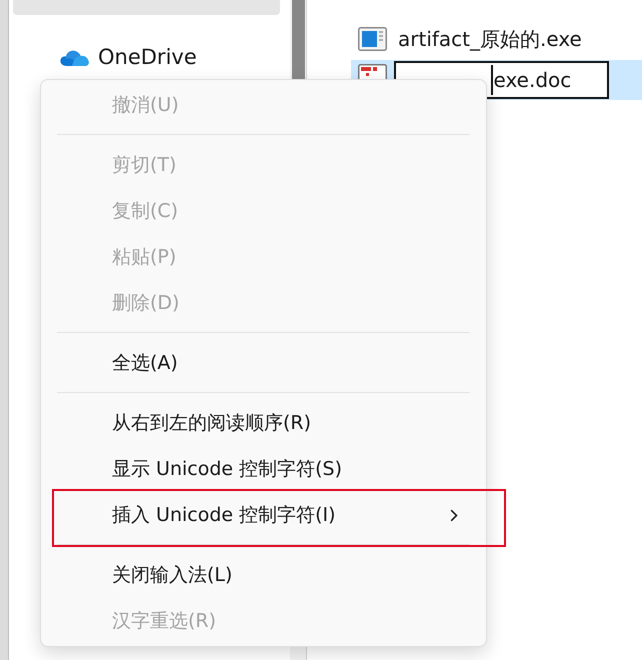 This screenshot has width=642, height=660. What do you see at coordinates (490, 39) in the screenshot?
I see `file-name: artifact_原始的.exe` at bounding box center [490, 39].